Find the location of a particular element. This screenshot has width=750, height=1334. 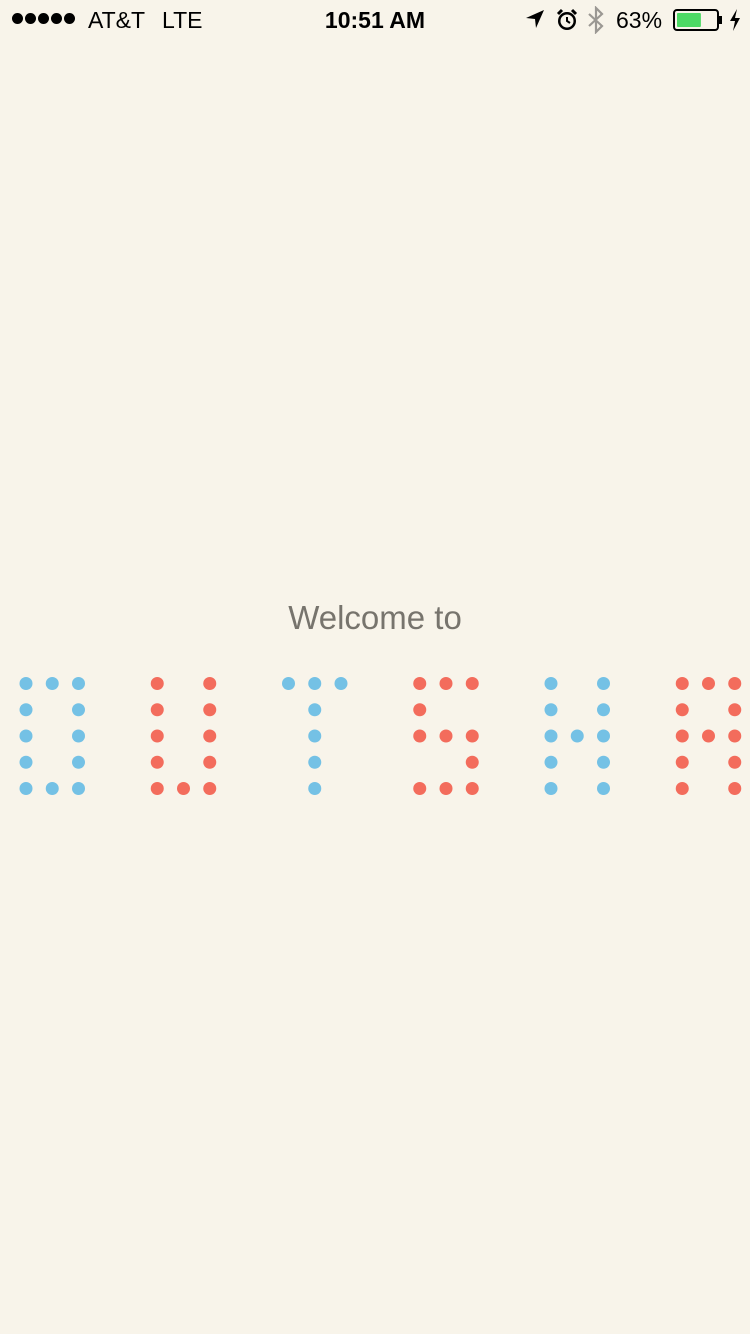

welcome-text: Welcome to is located at coordinates (375, 617).